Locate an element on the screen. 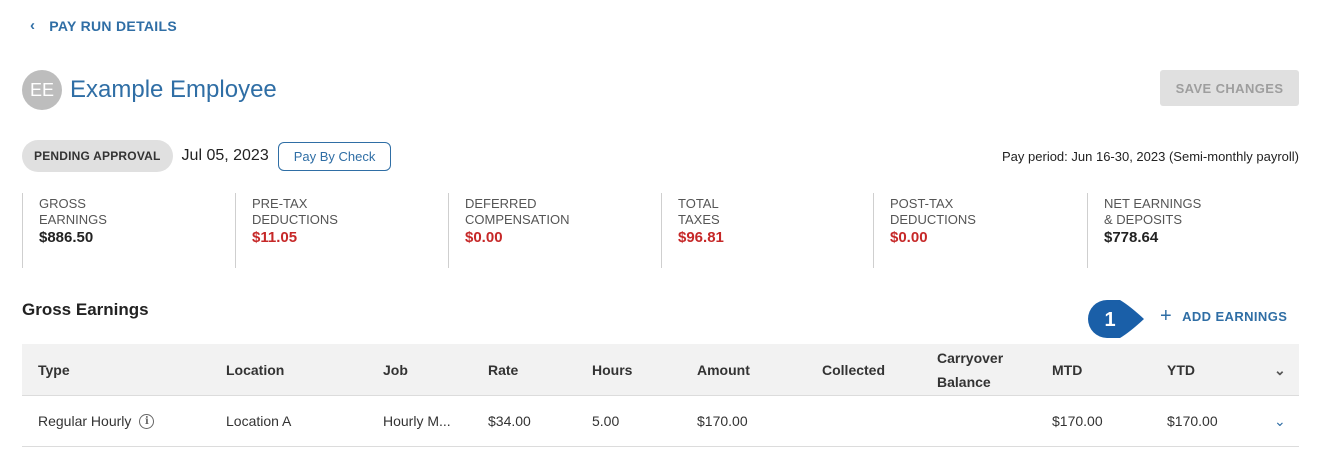 Image resolution: width=1324 pixels, height=449 pixels. cell-mtd: $170.00 is located at coordinates (1077, 421).